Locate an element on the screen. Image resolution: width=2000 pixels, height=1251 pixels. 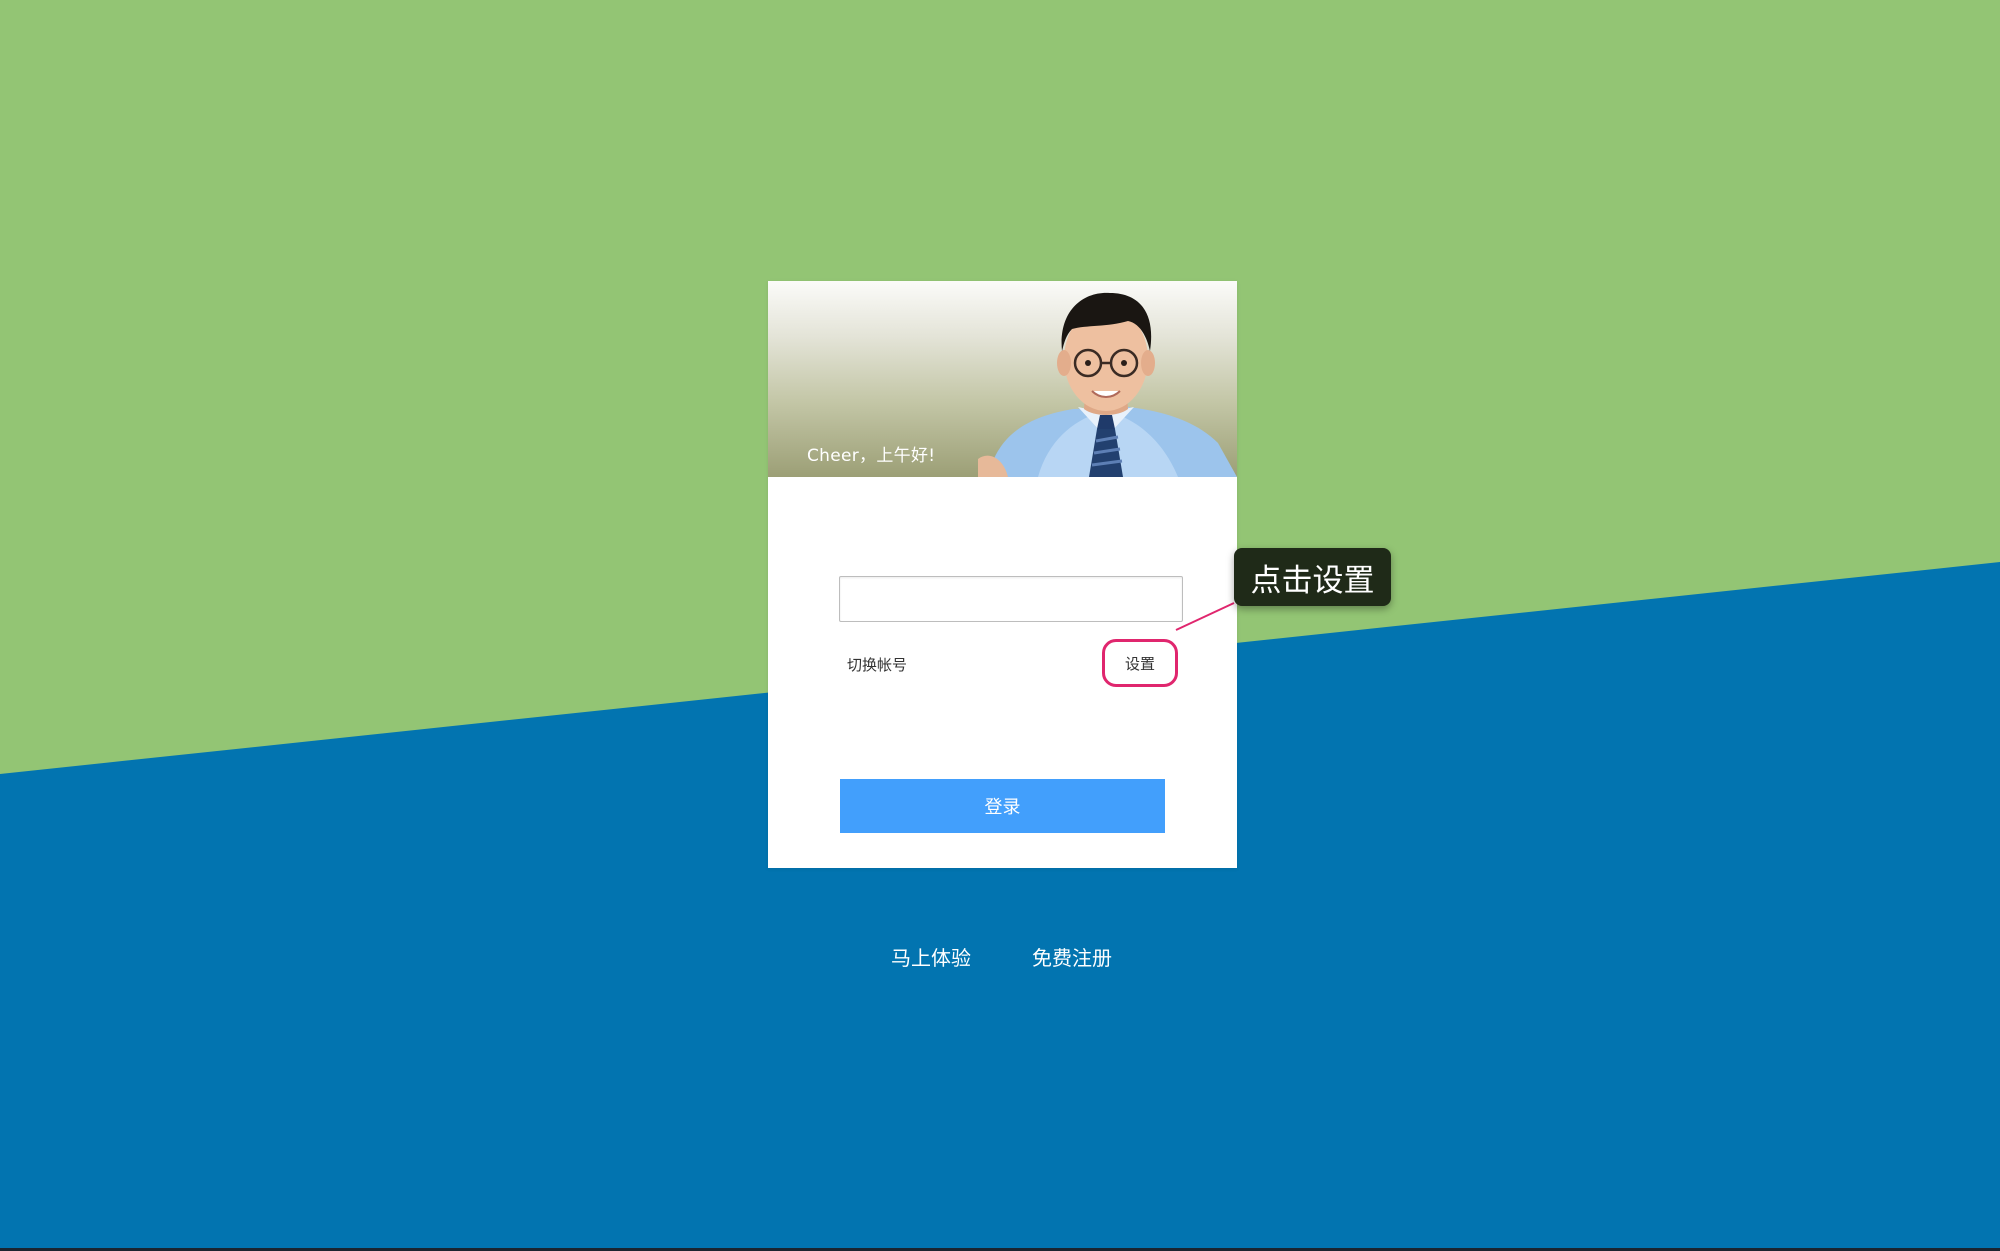
welcome-banner: Cheer，上午好! is located at coordinates (1002, 379).